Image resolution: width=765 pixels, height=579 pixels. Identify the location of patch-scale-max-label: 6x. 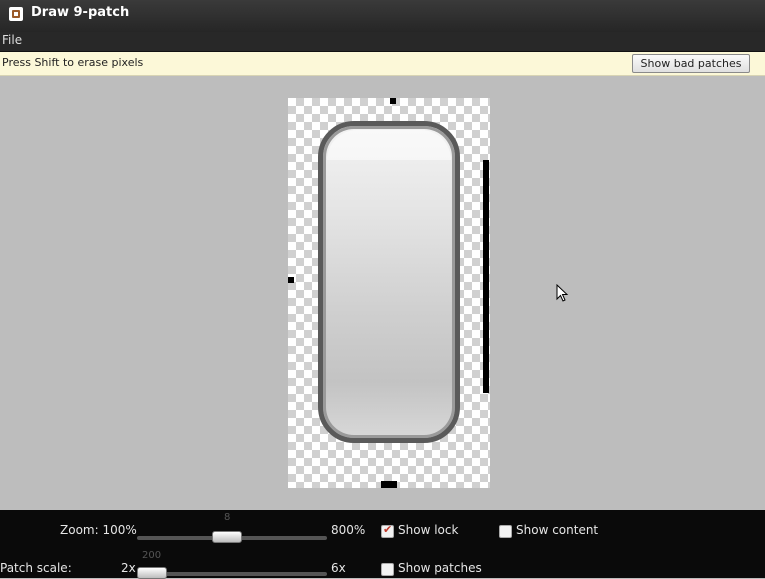
(338, 568).